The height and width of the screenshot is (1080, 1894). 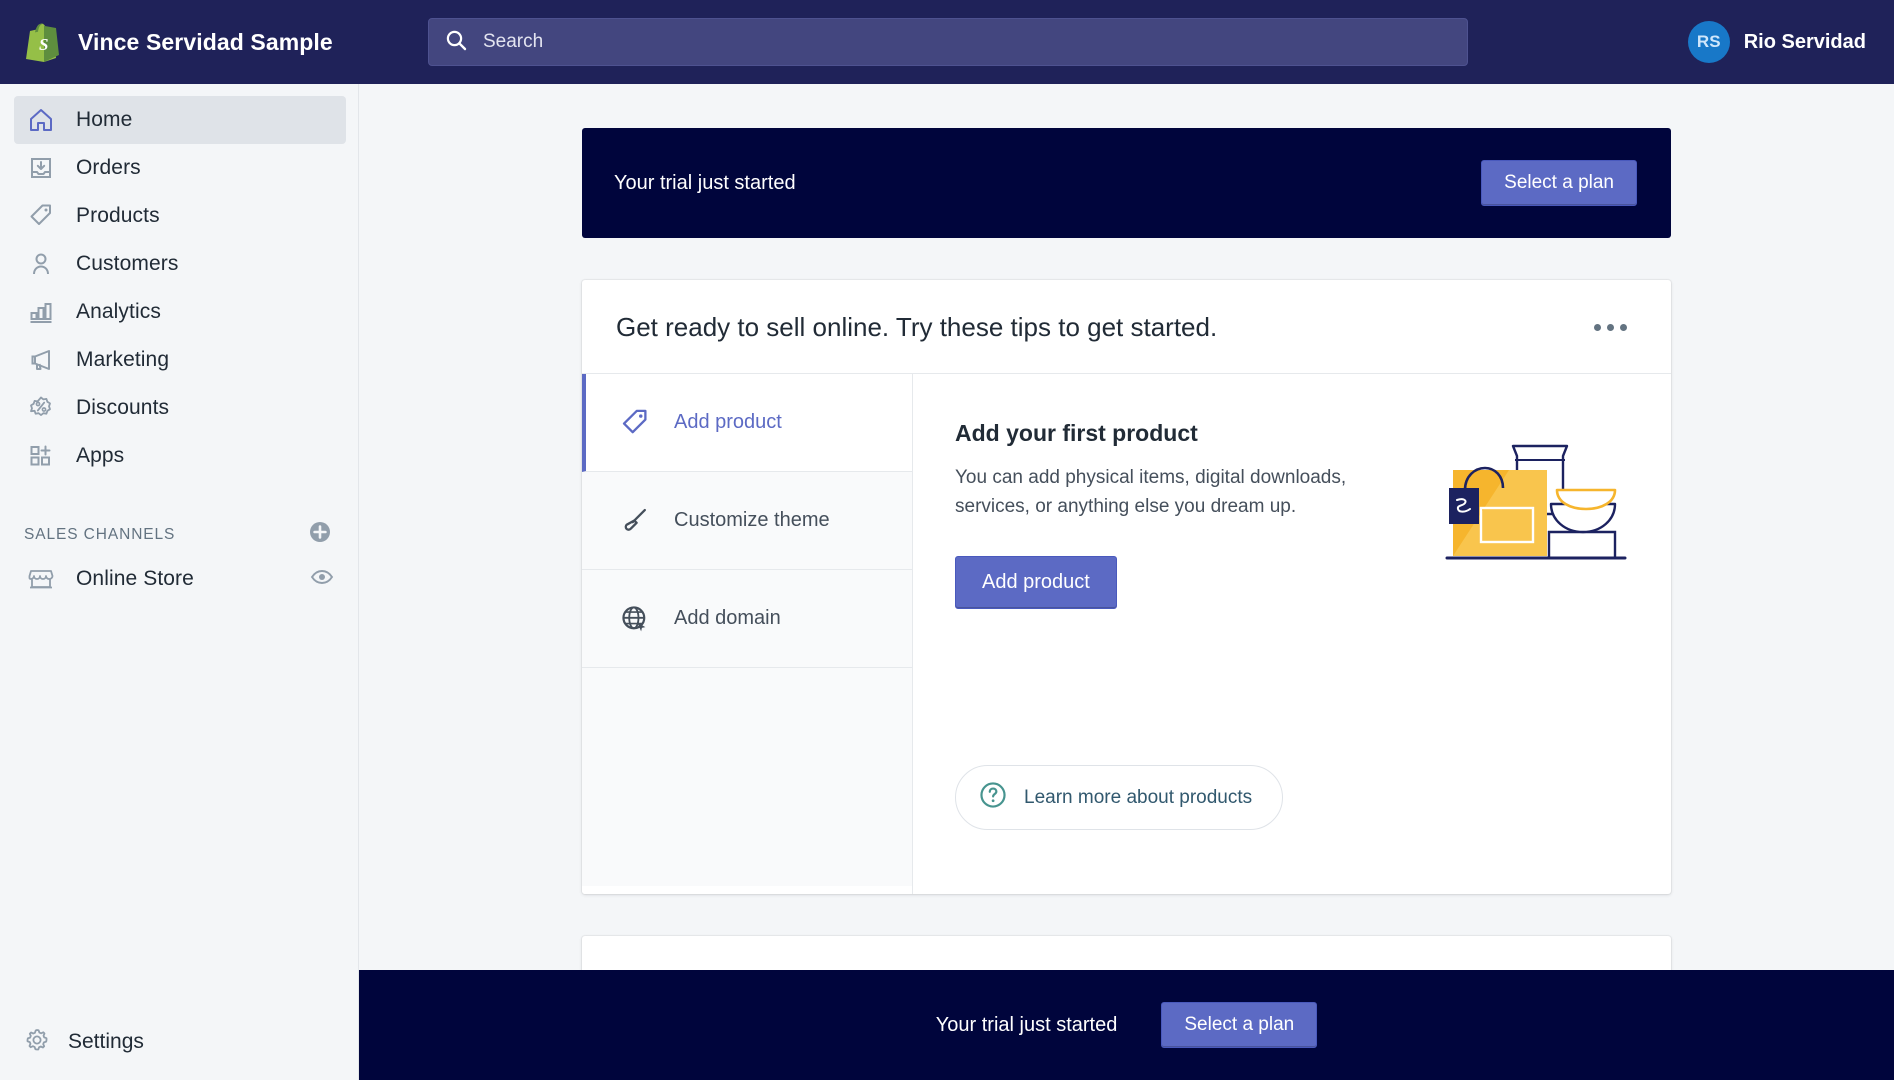 I want to click on sidebar-item-marketing: Marketing, so click(x=180, y=360).